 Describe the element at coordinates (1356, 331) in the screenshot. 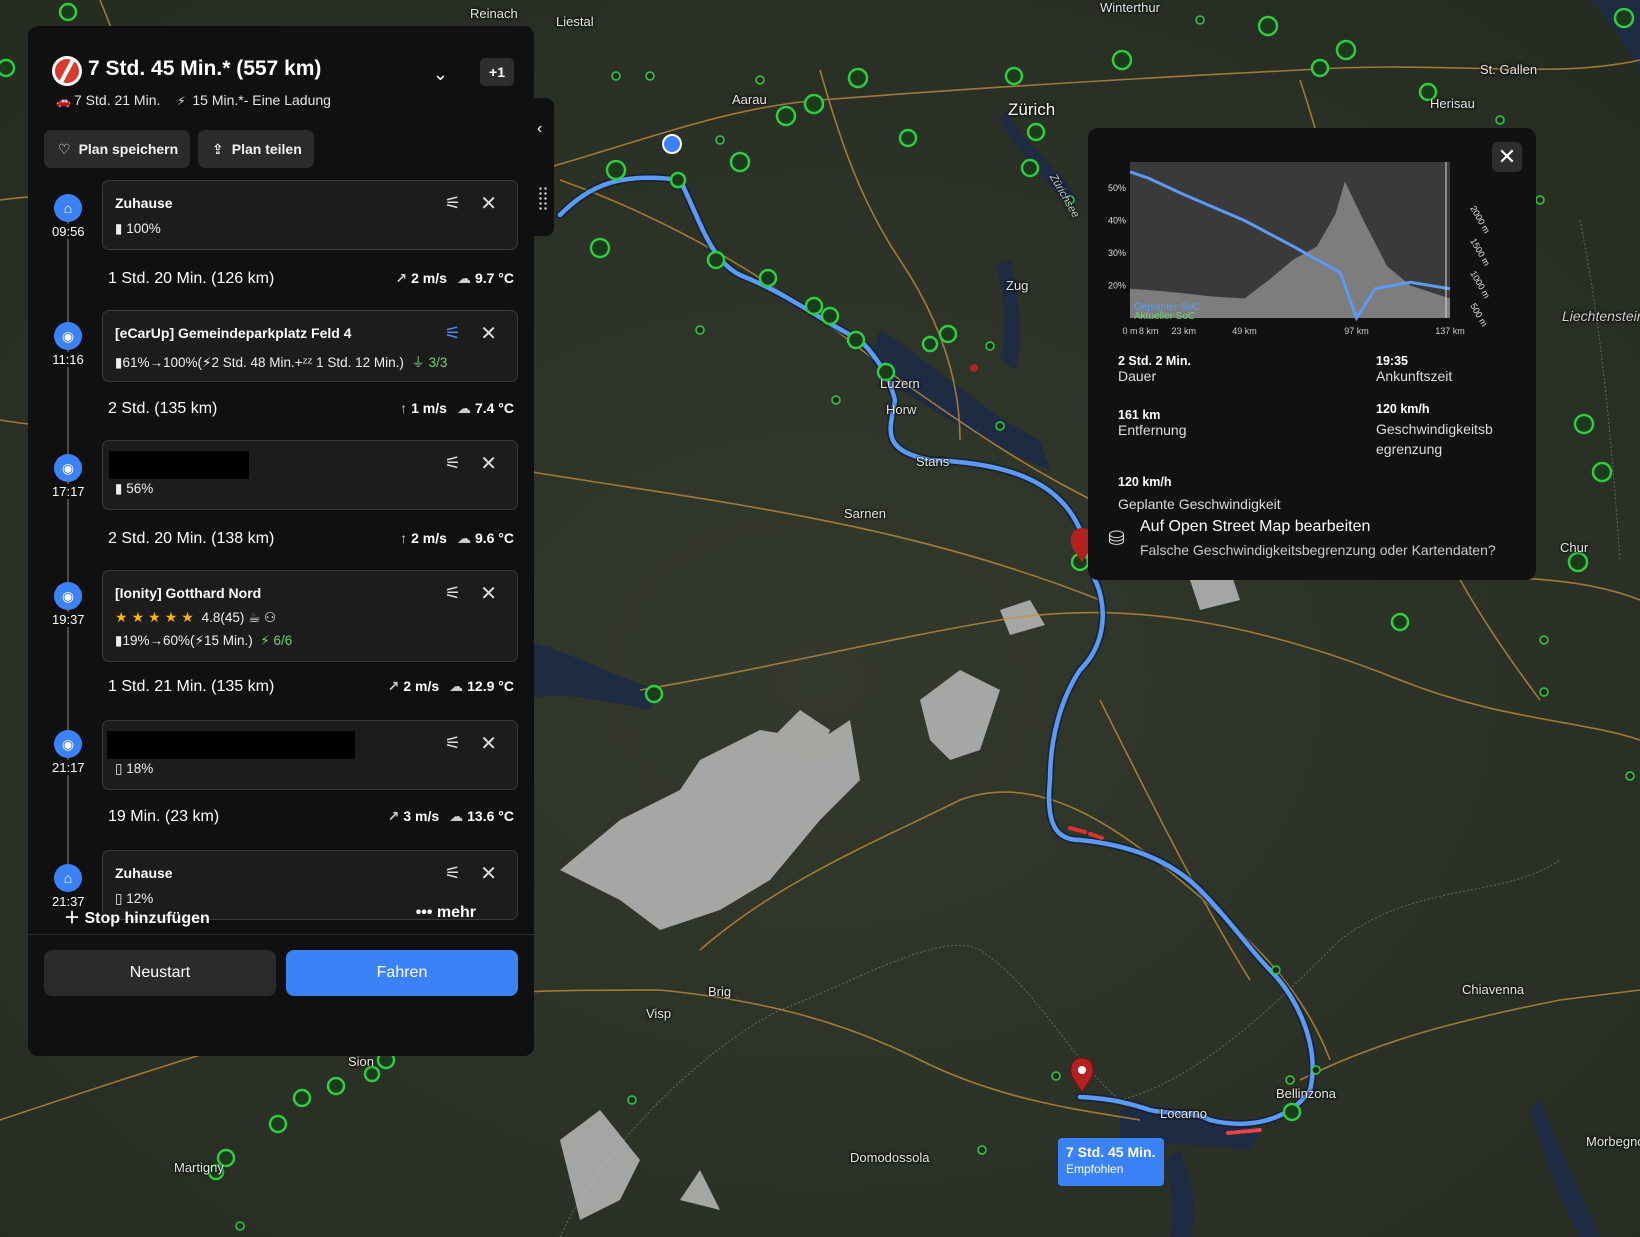

I see `x-tick-label: 97 km` at that location.